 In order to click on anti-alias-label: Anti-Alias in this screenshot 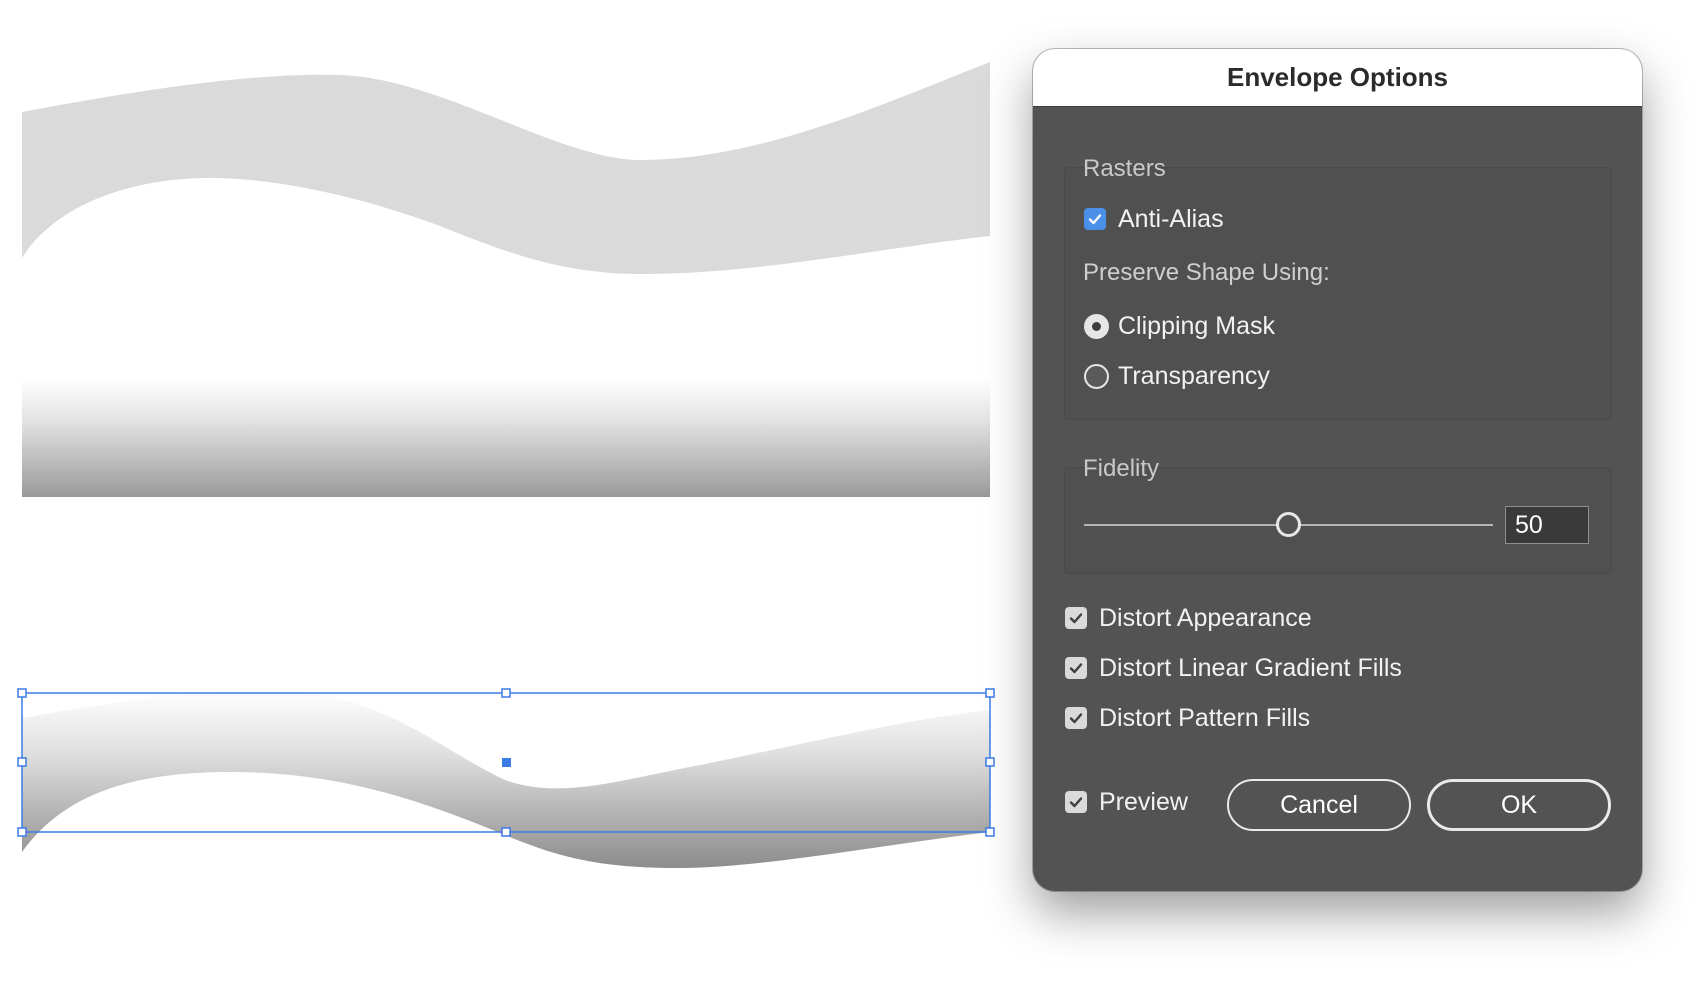, I will do `click(1171, 219)`.